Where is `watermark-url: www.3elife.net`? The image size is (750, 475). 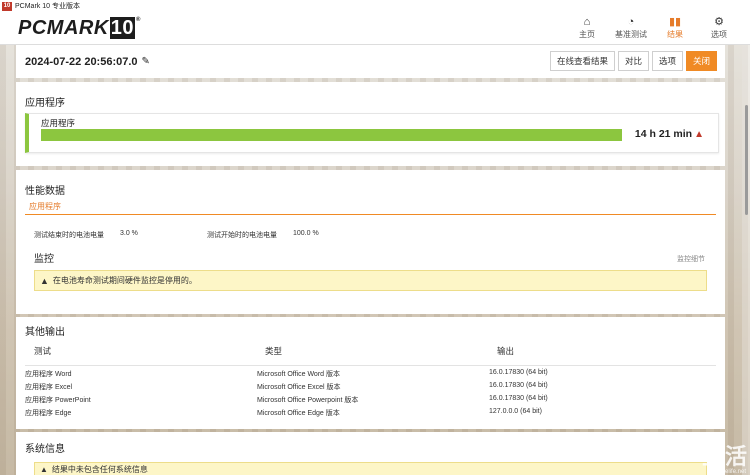 watermark-url: www.3elife.net is located at coordinates (726, 472).